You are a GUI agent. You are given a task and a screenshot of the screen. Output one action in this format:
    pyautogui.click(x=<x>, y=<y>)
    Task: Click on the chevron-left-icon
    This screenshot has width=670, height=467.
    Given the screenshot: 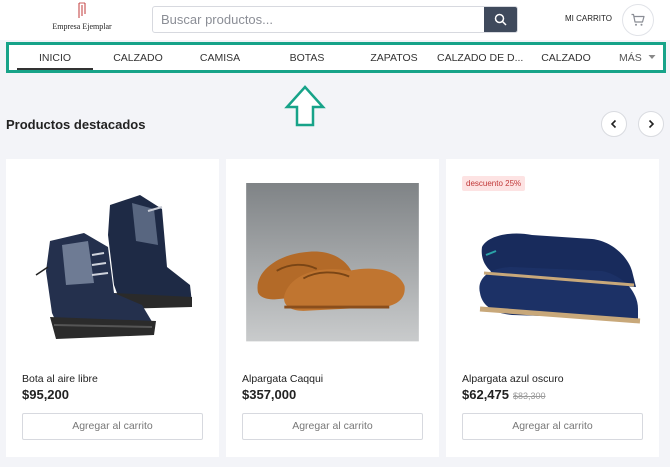 What is the action you would take?
    pyautogui.click(x=613, y=124)
    